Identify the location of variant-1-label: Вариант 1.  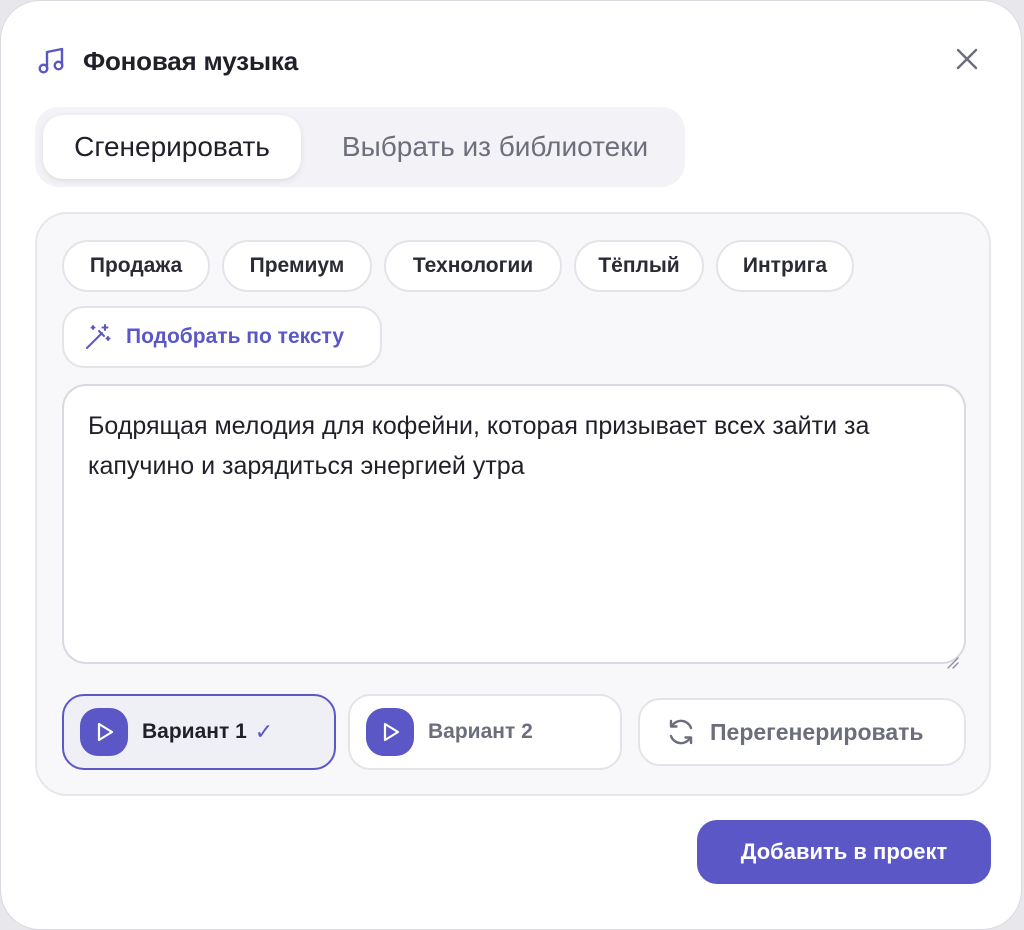
(194, 731).